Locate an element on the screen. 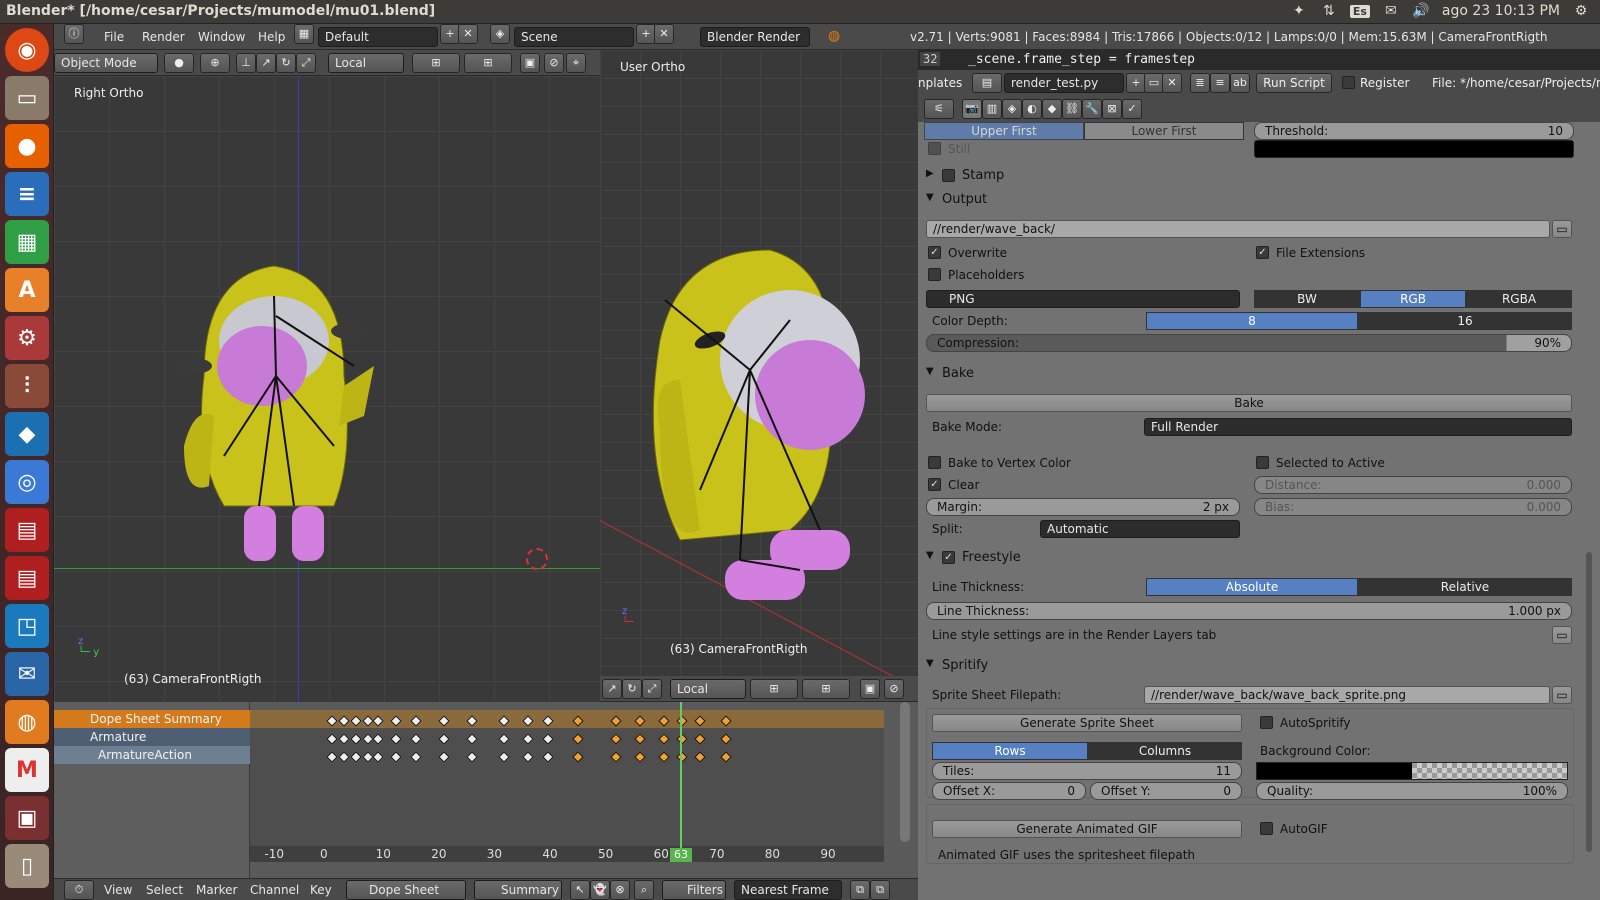 This screenshot has width=1600, height=900. sprite-filepath-field: //render/wave_back/wave_back_sprite.png is located at coordinates (1347, 695).